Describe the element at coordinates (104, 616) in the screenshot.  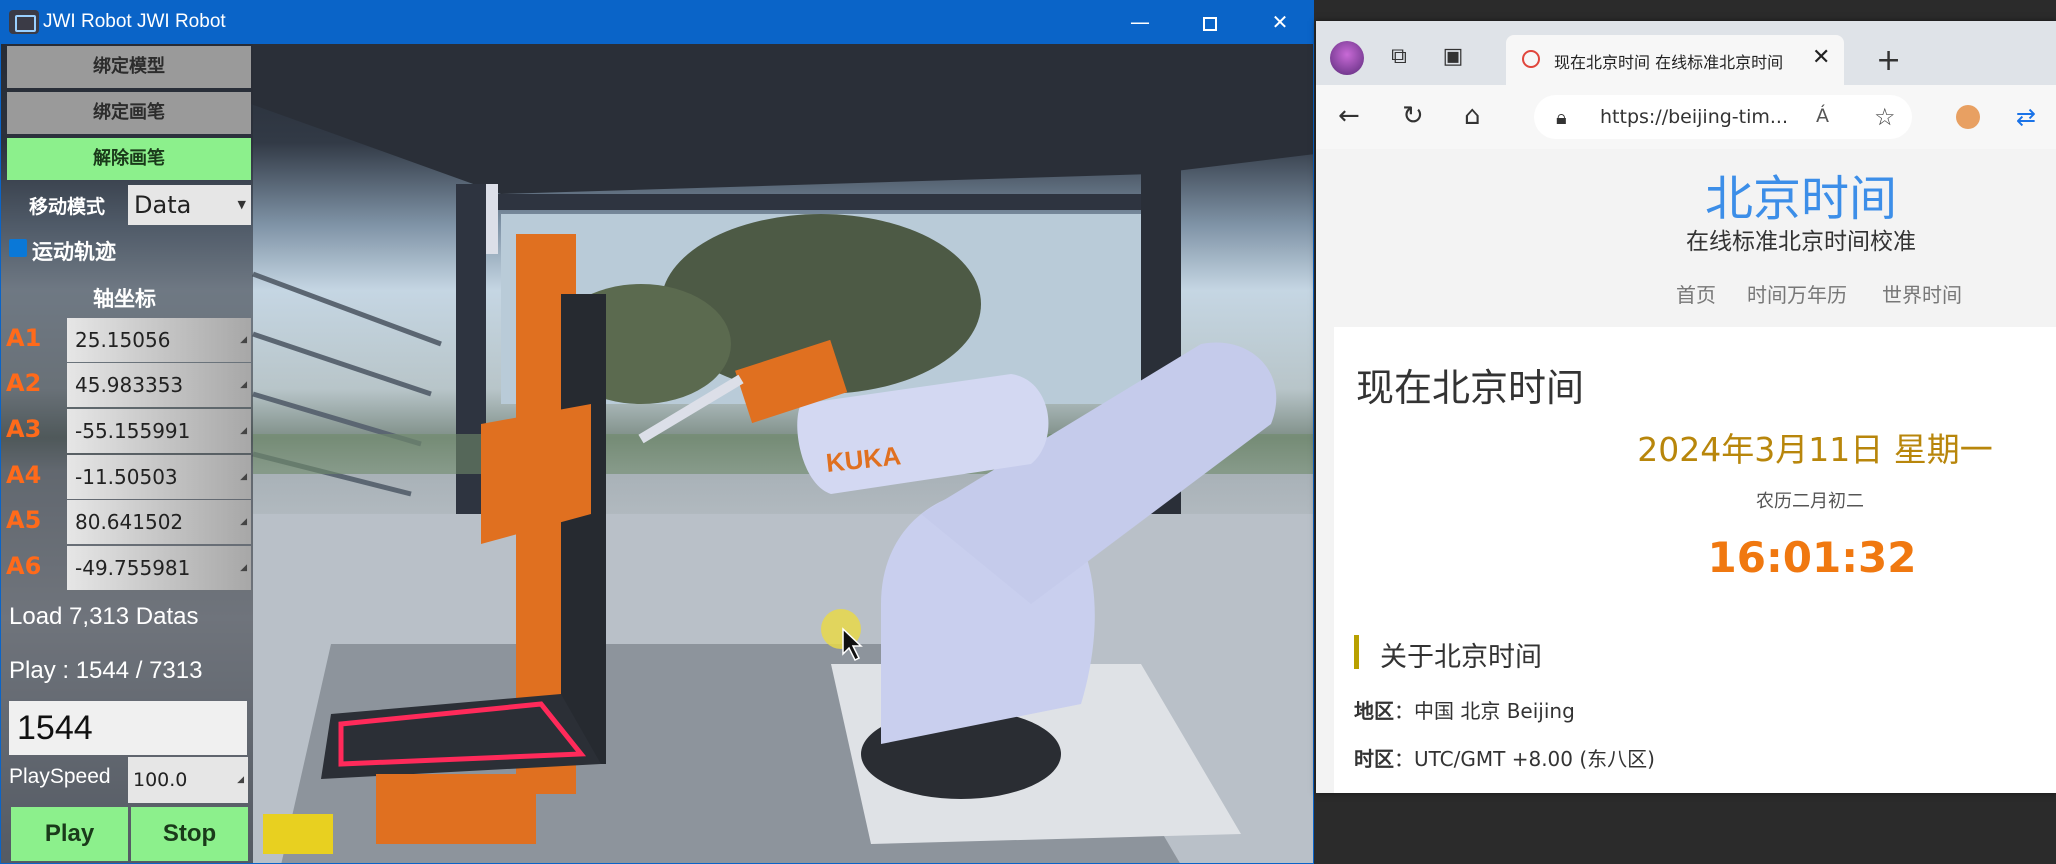
I see `load-status: Load 7,313 Datas` at that location.